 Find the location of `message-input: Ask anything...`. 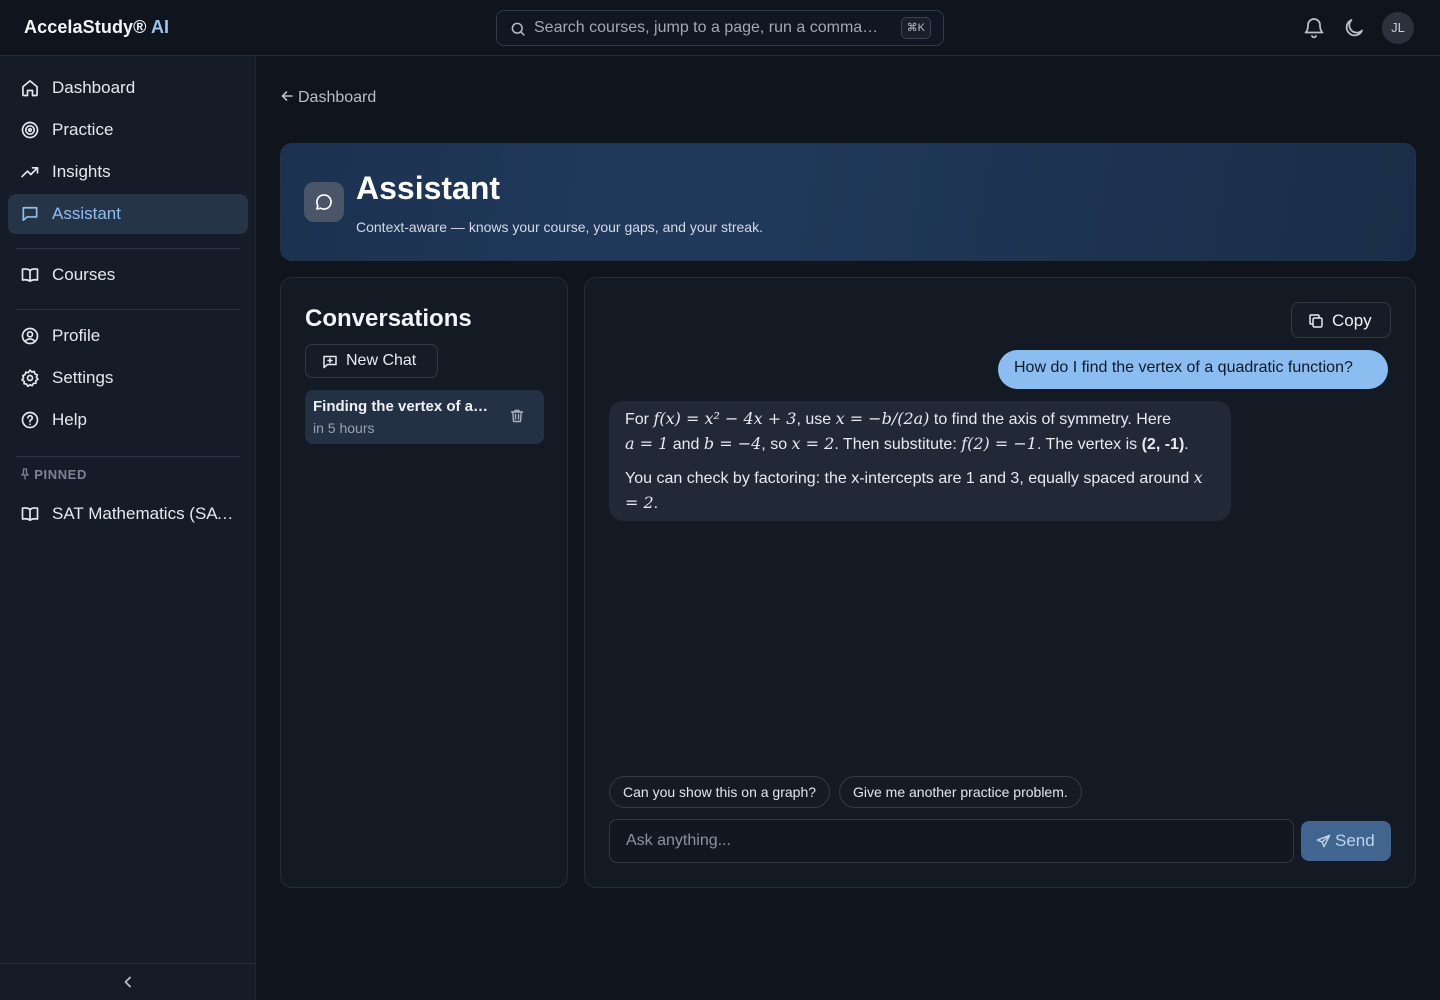

message-input: Ask anything... is located at coordinates (951, 841).